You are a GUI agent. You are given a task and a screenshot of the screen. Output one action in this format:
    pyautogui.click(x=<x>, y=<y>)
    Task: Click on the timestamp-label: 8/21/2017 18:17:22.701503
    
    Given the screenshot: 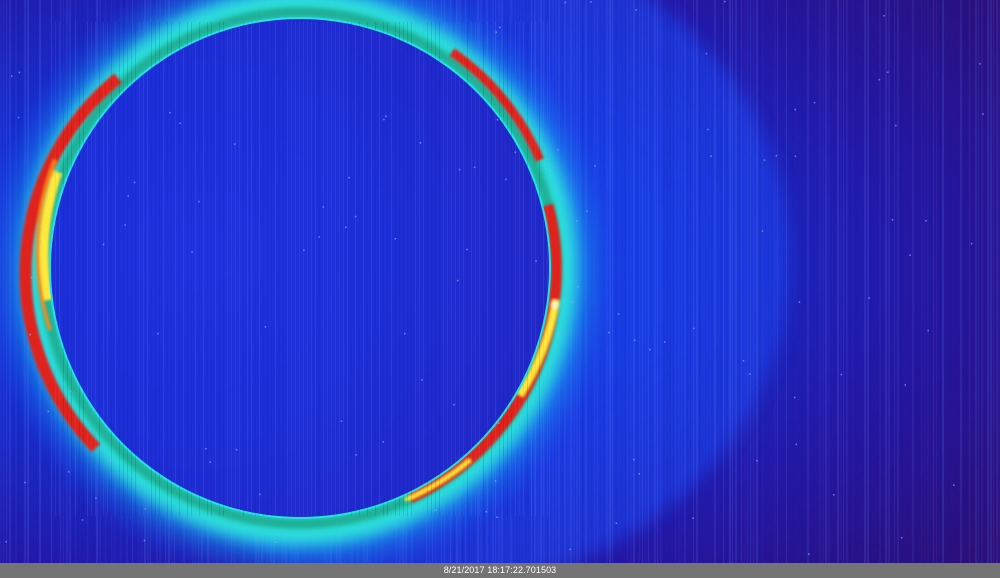 What is the action you would take?
    pyautogui.click(x=500, y=570)
    